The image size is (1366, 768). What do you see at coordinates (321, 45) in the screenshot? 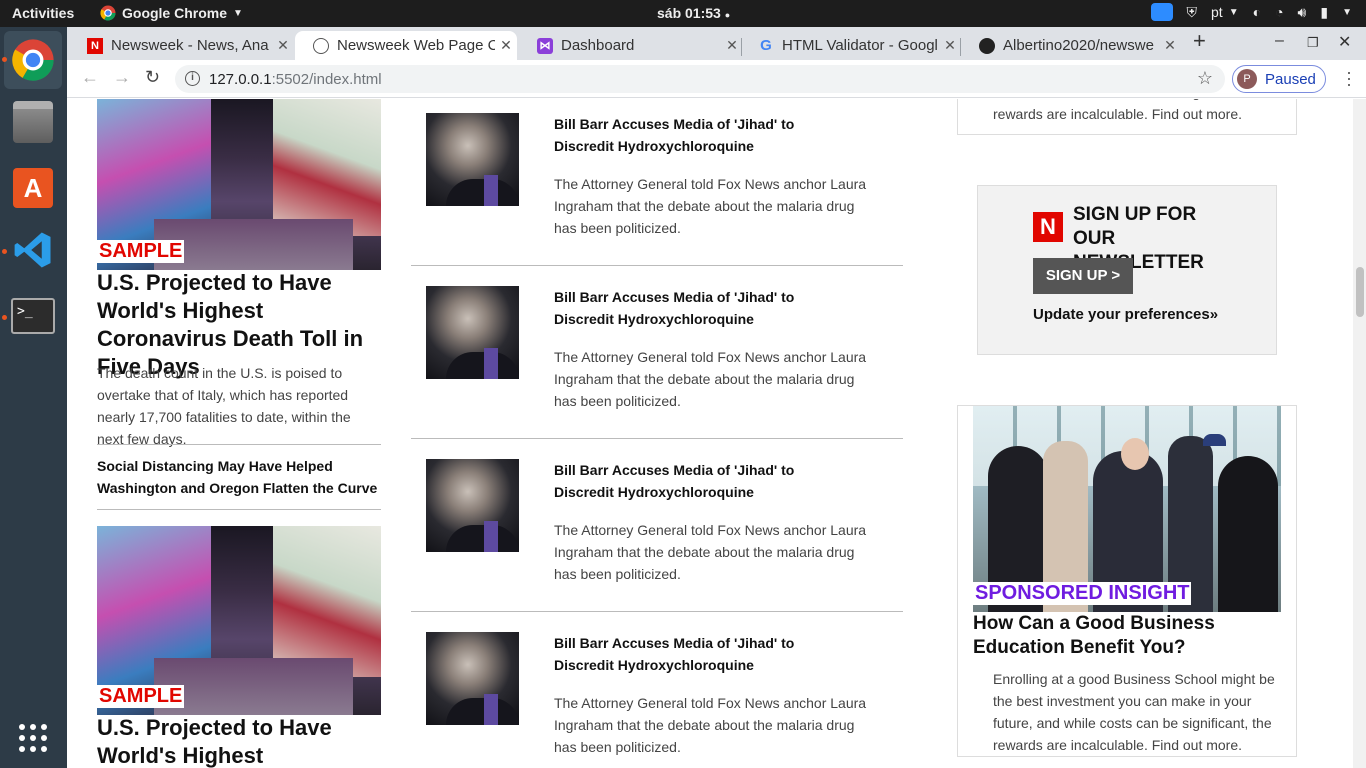
I see `globe-icon` at bounding box center [321, 45].